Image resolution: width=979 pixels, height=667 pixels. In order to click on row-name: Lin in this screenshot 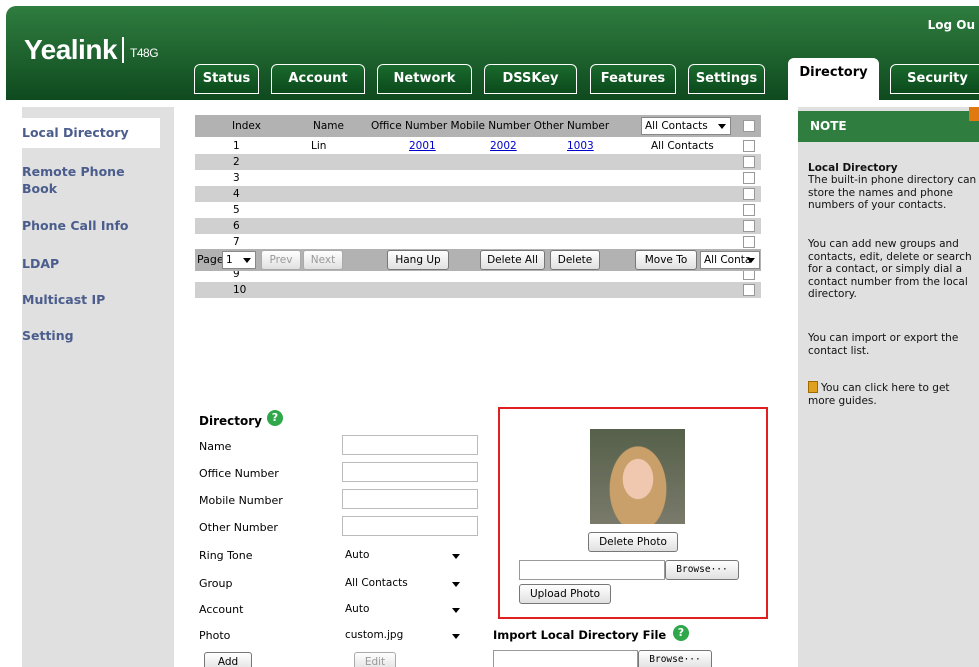, I will do `click(319, 146)`.